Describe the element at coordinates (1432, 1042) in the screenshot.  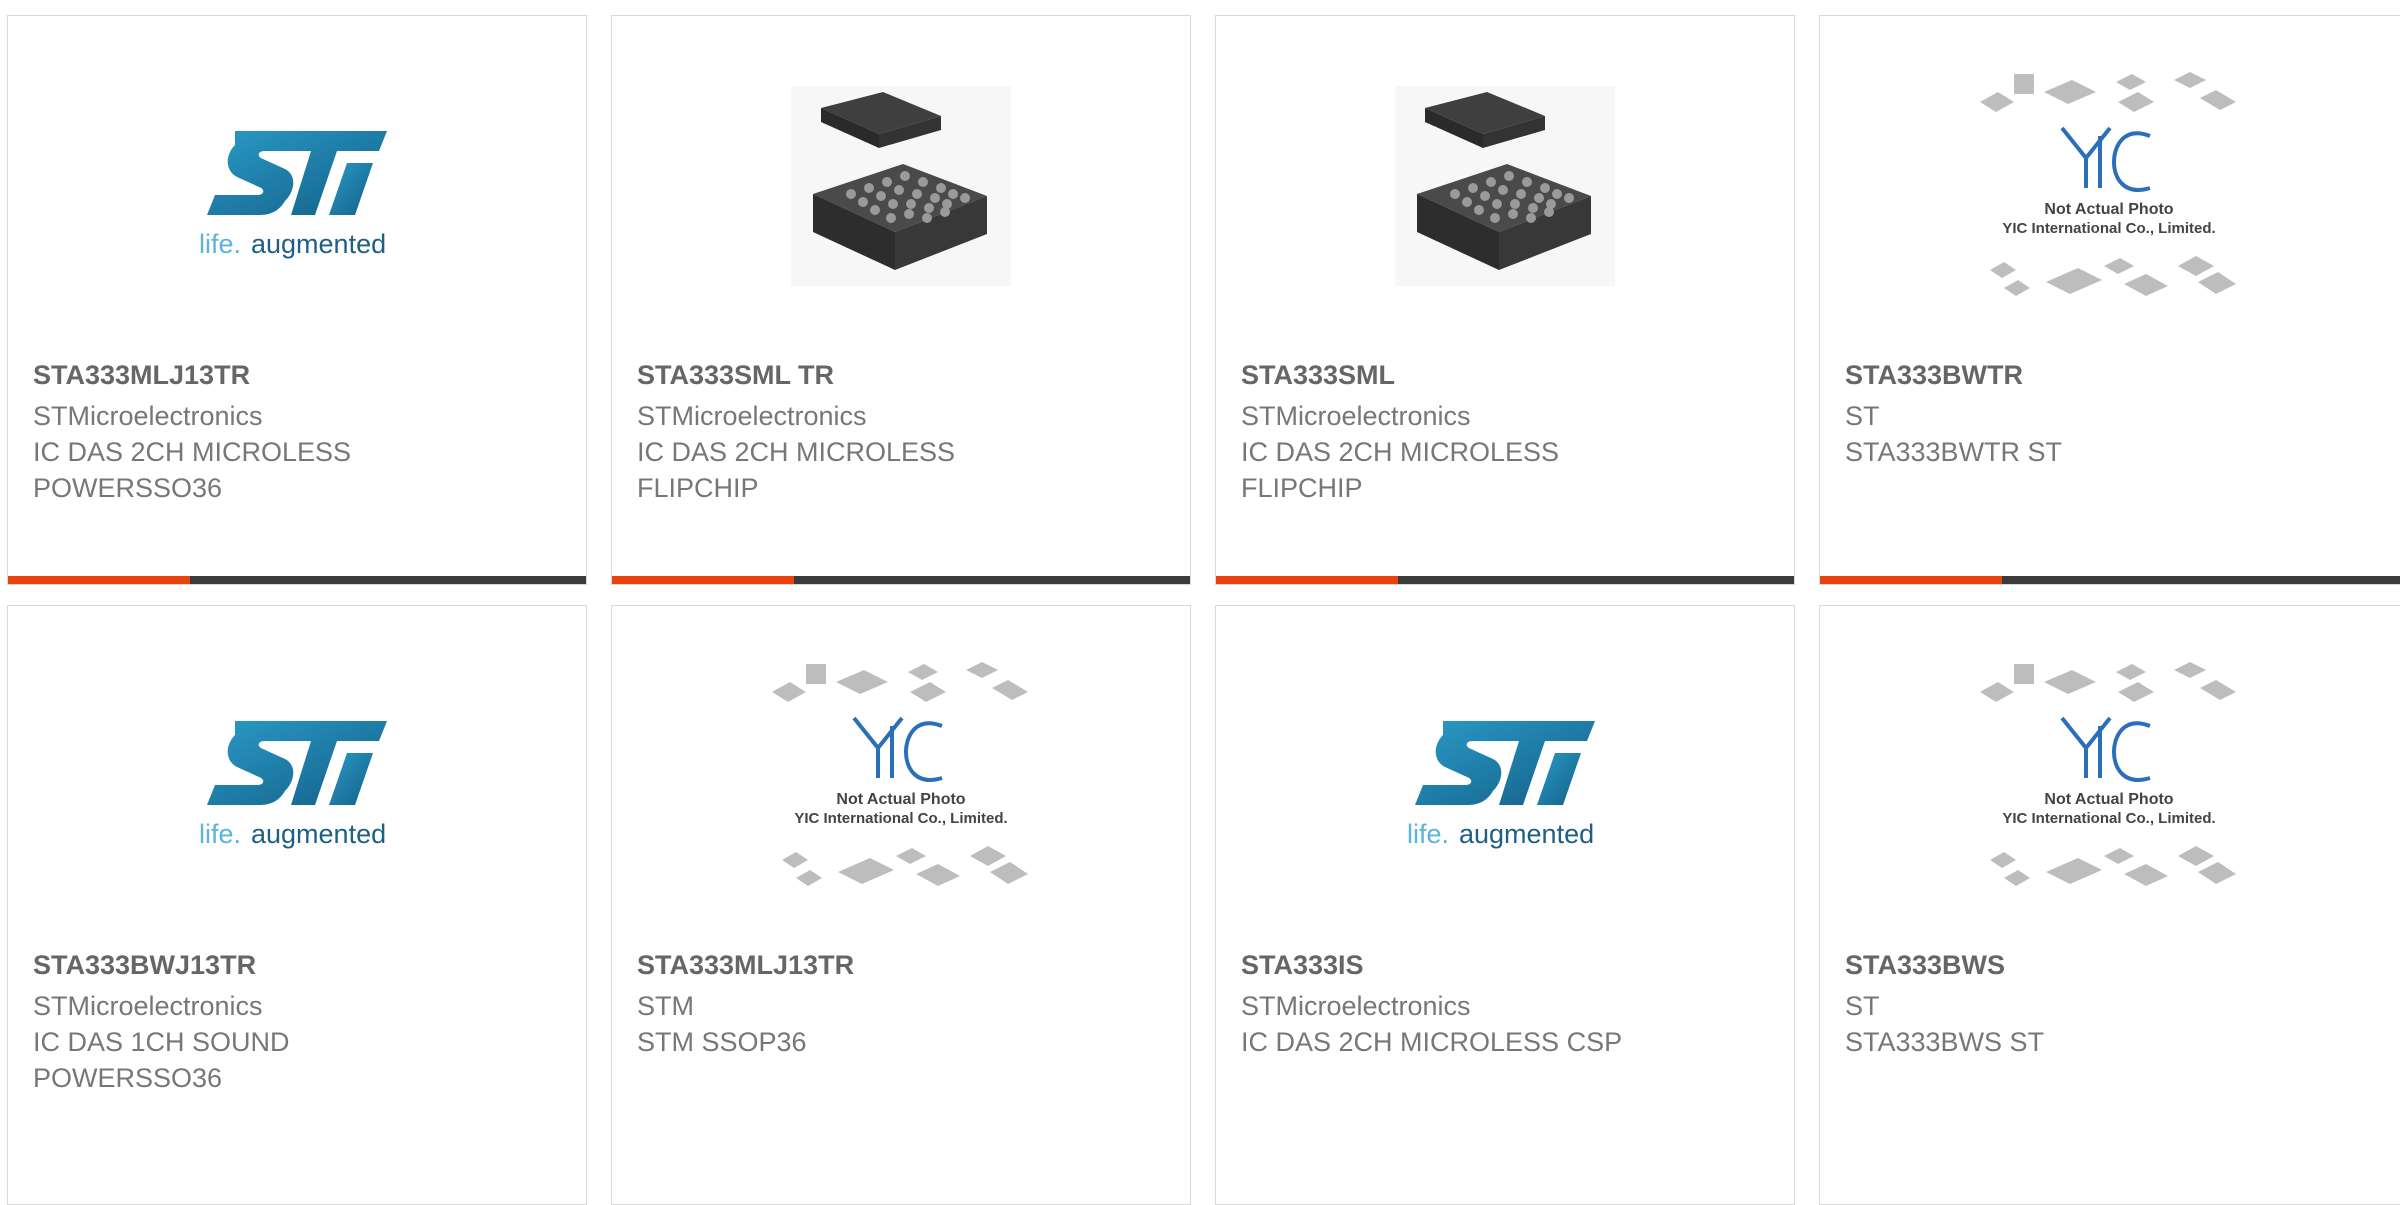
I see `description: IC DAS 2CH MICROLESS CSP` at that location.